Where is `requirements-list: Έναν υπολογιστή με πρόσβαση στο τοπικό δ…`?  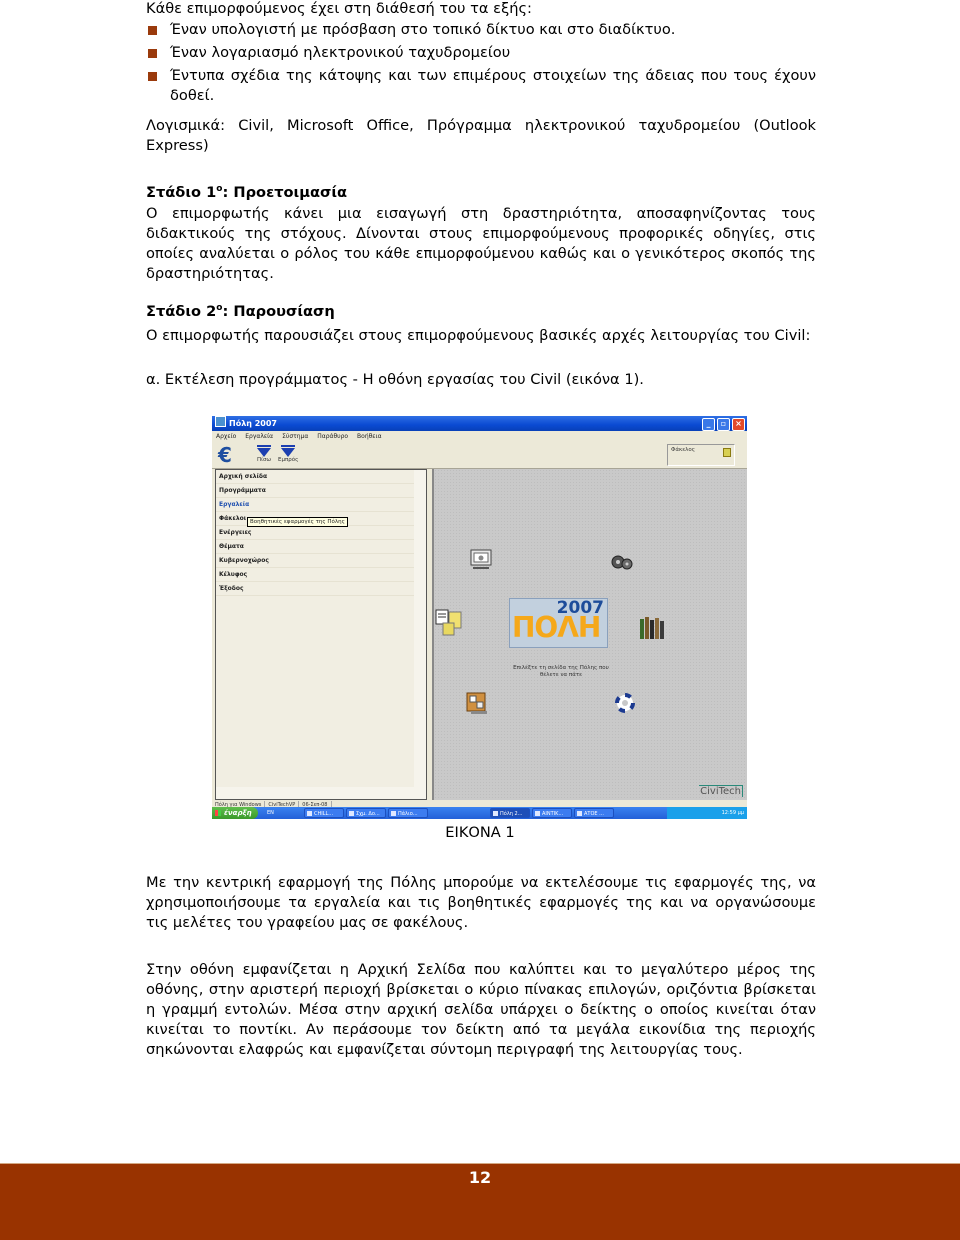
requirements-list: Έναν υπολογιστή με πρόσβαση στο τοπικό δ… is located at coordinates (481, 63).